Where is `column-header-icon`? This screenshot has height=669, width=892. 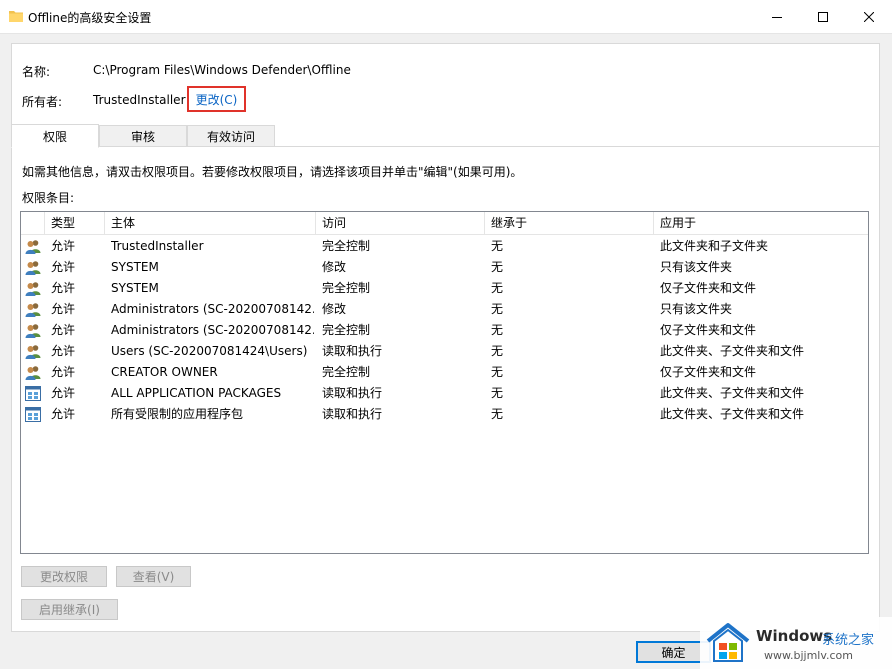
column-header-icon is located at coordinates (33, 223).